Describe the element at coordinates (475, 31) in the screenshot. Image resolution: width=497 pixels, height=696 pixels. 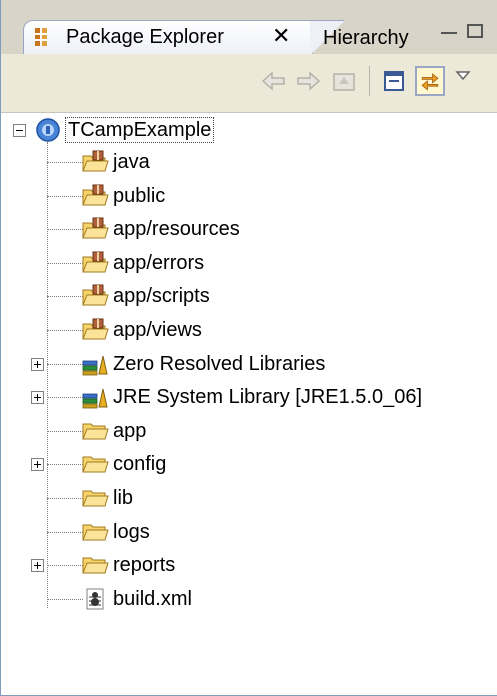
I see `maximize-icon` at that location.